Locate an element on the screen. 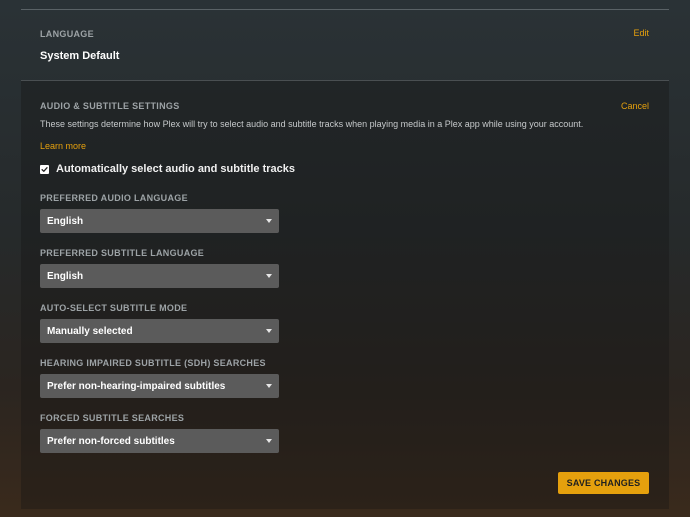 This screenshot has width=690, height=517. preferred-audio-language-label: PREFERRED AUDIO LANGUAGE is located at coordinates (114, 198).